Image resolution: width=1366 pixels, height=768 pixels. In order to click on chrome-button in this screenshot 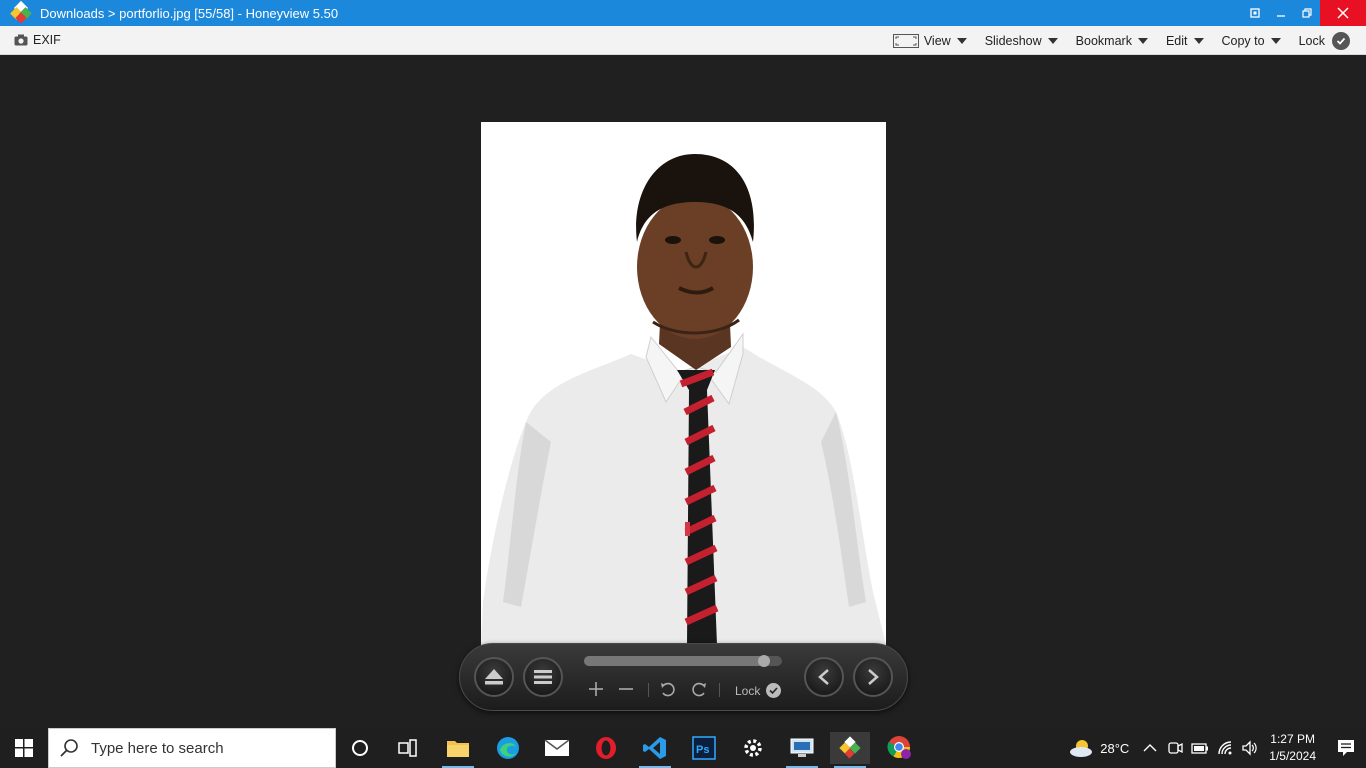, I will do `click(900, 748)`.